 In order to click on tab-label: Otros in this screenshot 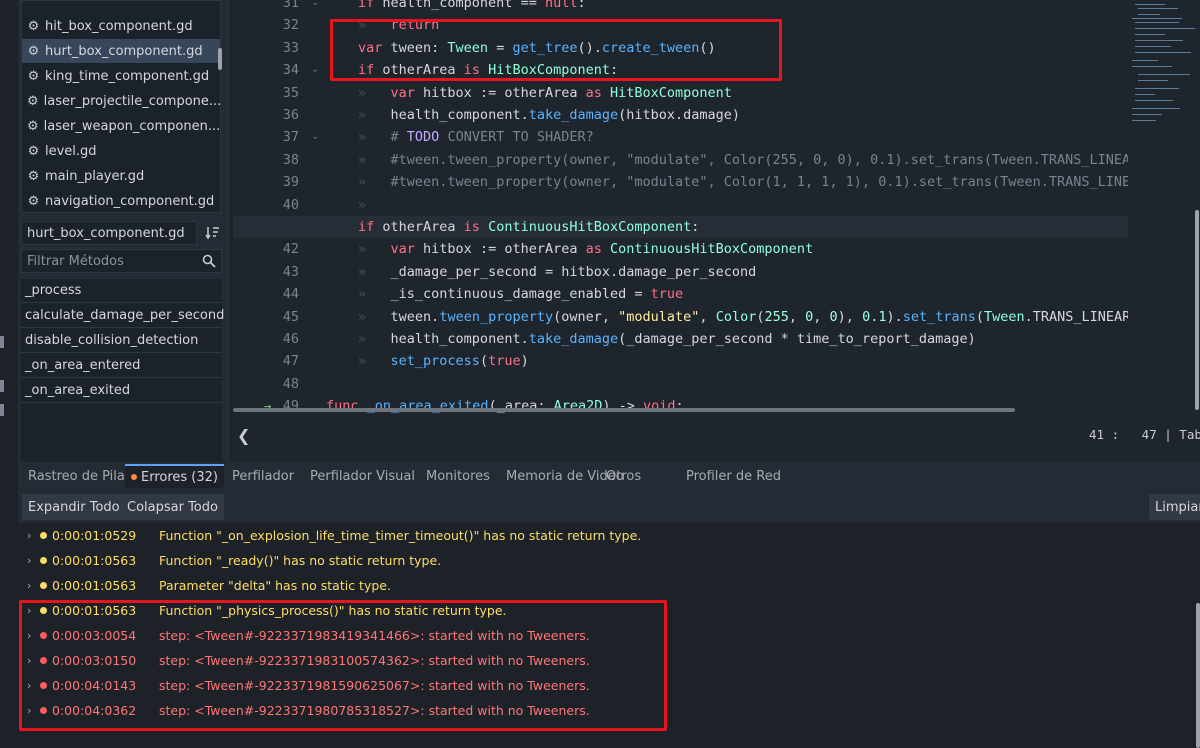, I will do `click(624, 476)`.